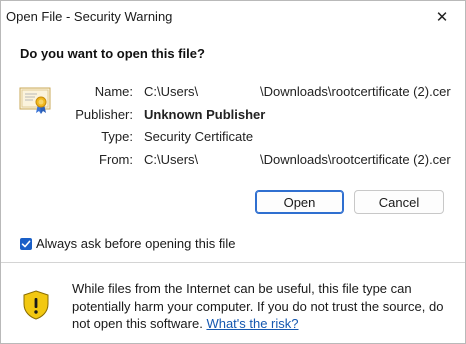 This screenshot has height=344, width=466. I want to click on open-button: Open, so click(299, 202).